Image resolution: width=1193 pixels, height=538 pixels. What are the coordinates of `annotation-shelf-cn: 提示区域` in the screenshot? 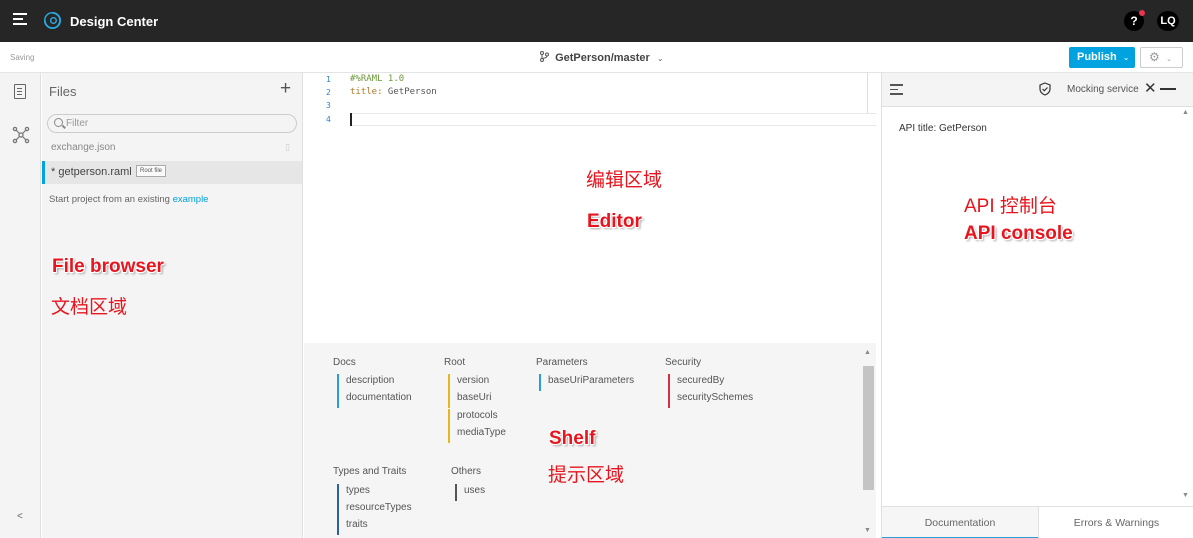 It's located at (586, 475).